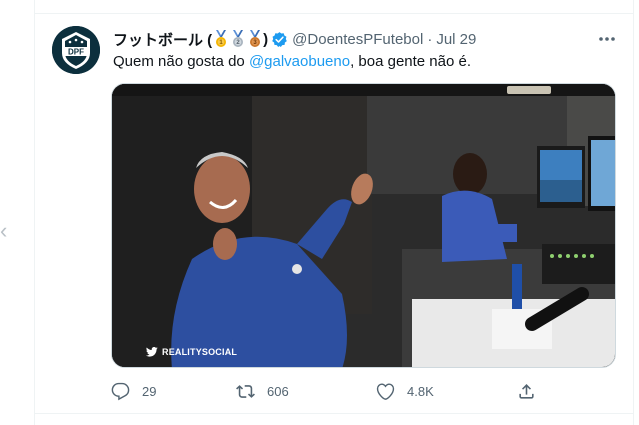 Image resolution: width=639 pixels, height=425 pixels. I want to click on column-divider-right, so click(633, 212).